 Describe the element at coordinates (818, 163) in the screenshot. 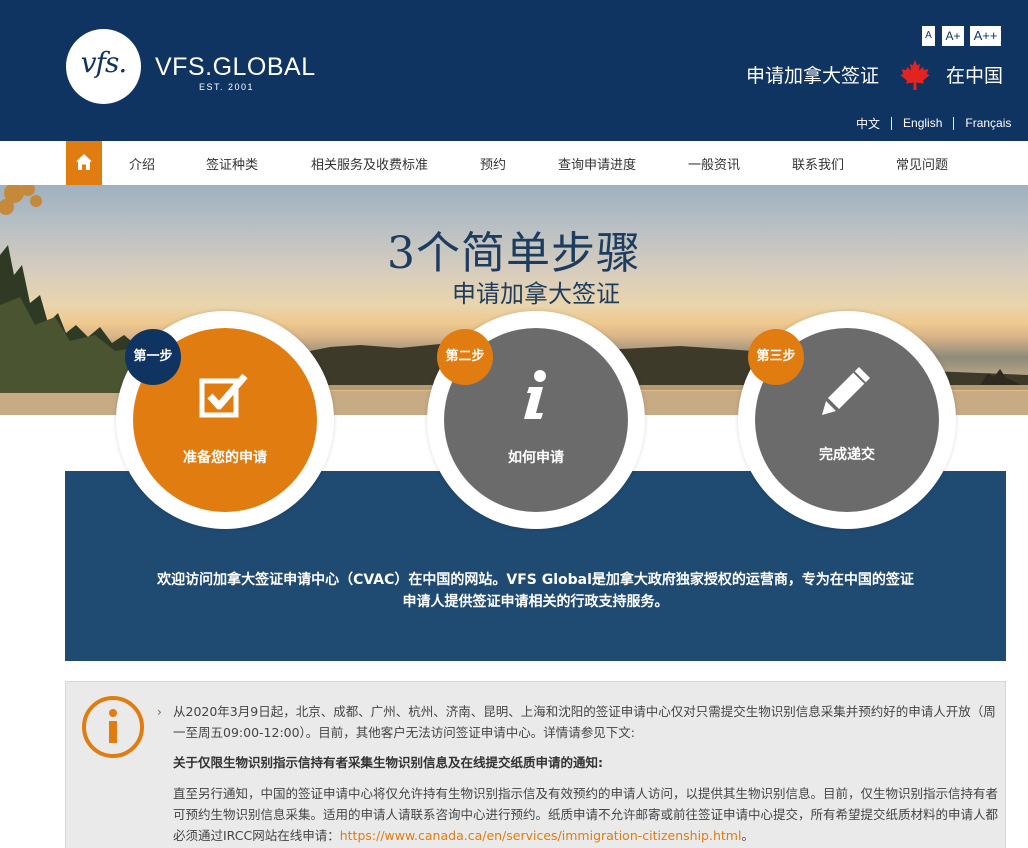

I see `nav-item-contact-us: 联系我们` at that location.